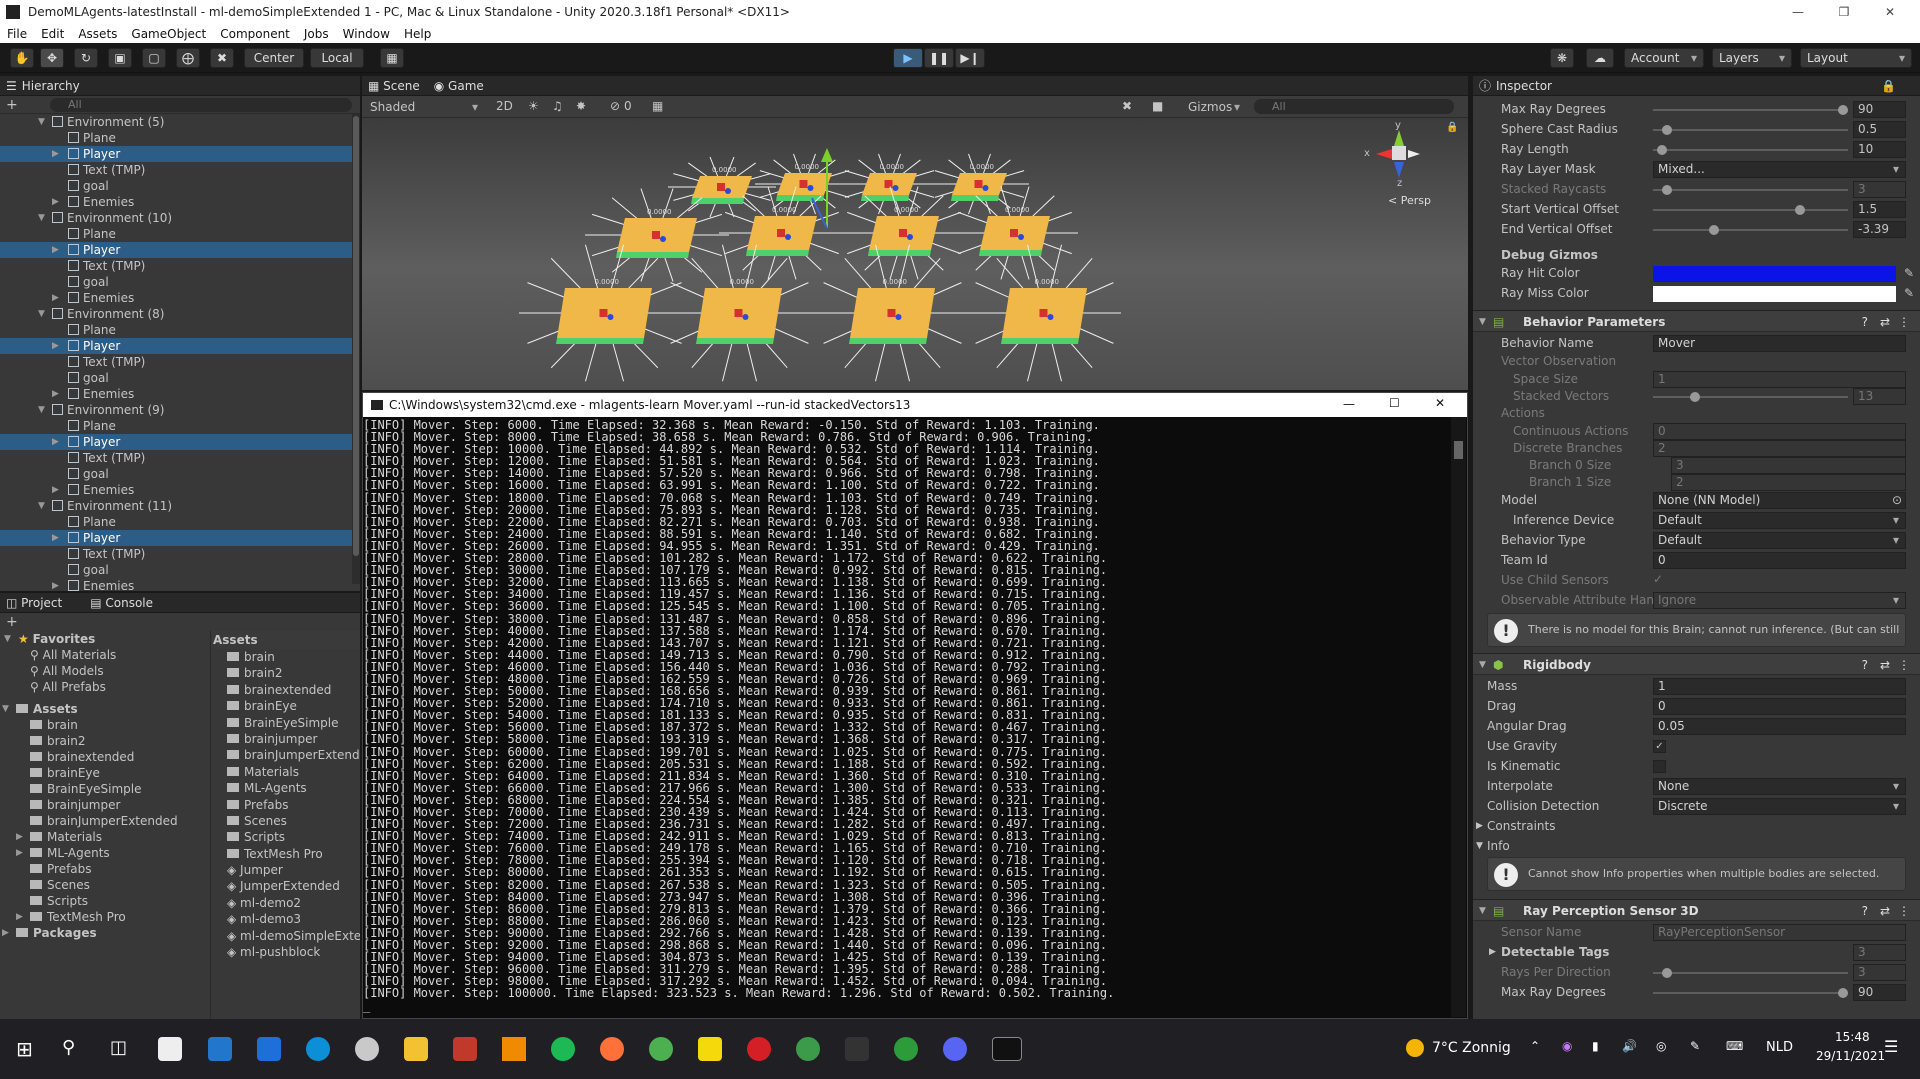 This screenshot has width=1920, height=1079. Describe the element at coordinates (1482, 322) in the screenshot. I see `foldout-icon: ▼` at that location.